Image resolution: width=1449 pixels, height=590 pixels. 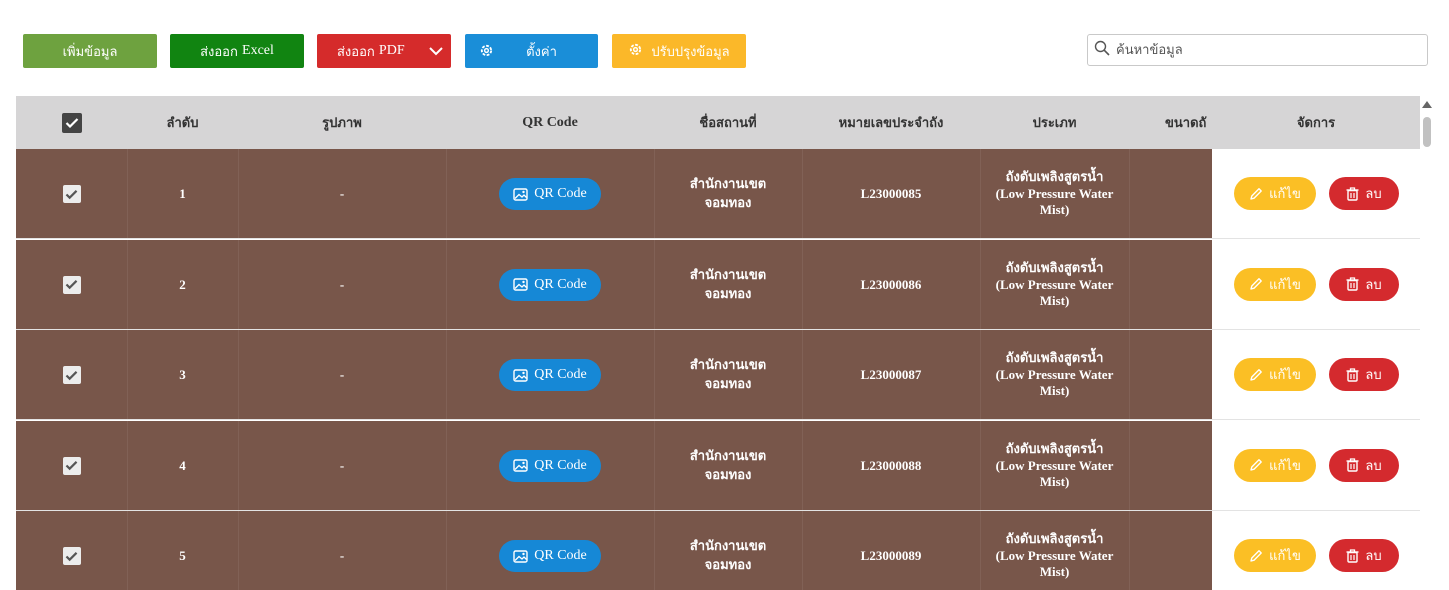 What do you see at coordinates (1102, 50) in the screenshot?
I see `search-icon` at bounding box center [1102, 50].